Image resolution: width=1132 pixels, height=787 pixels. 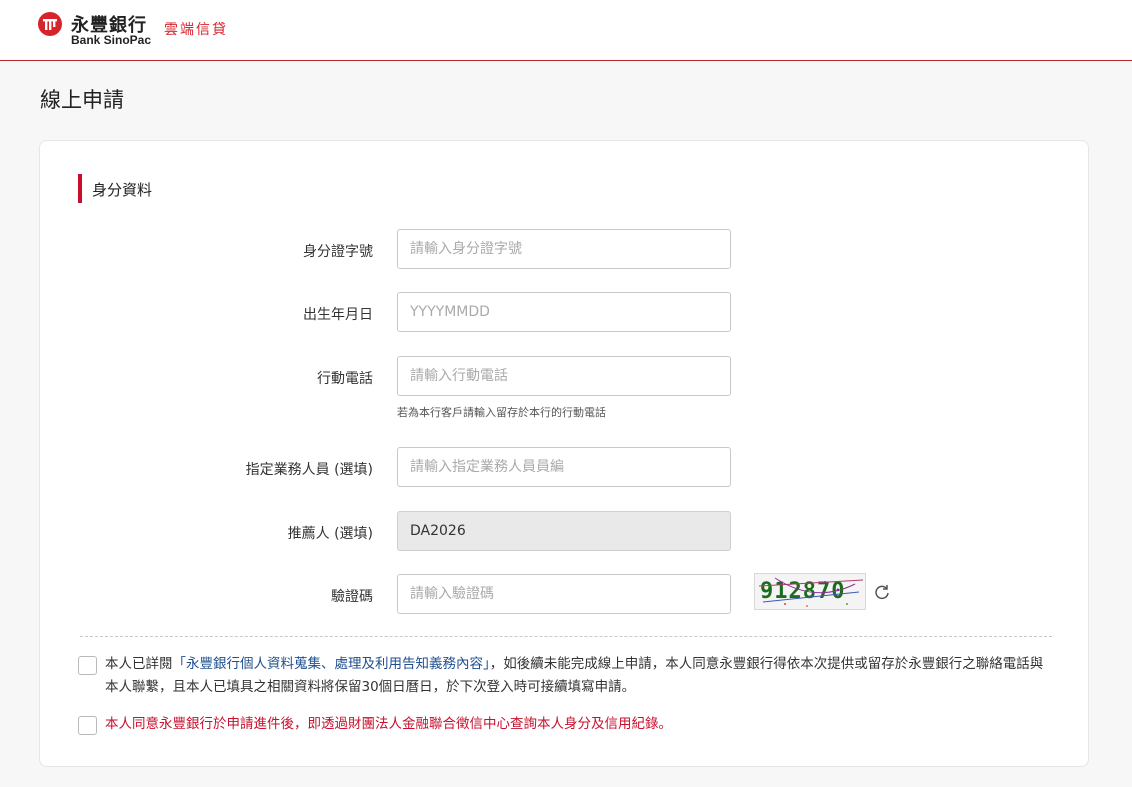 I want to click on section-title: 身分資料, so click(x=122, y=190).